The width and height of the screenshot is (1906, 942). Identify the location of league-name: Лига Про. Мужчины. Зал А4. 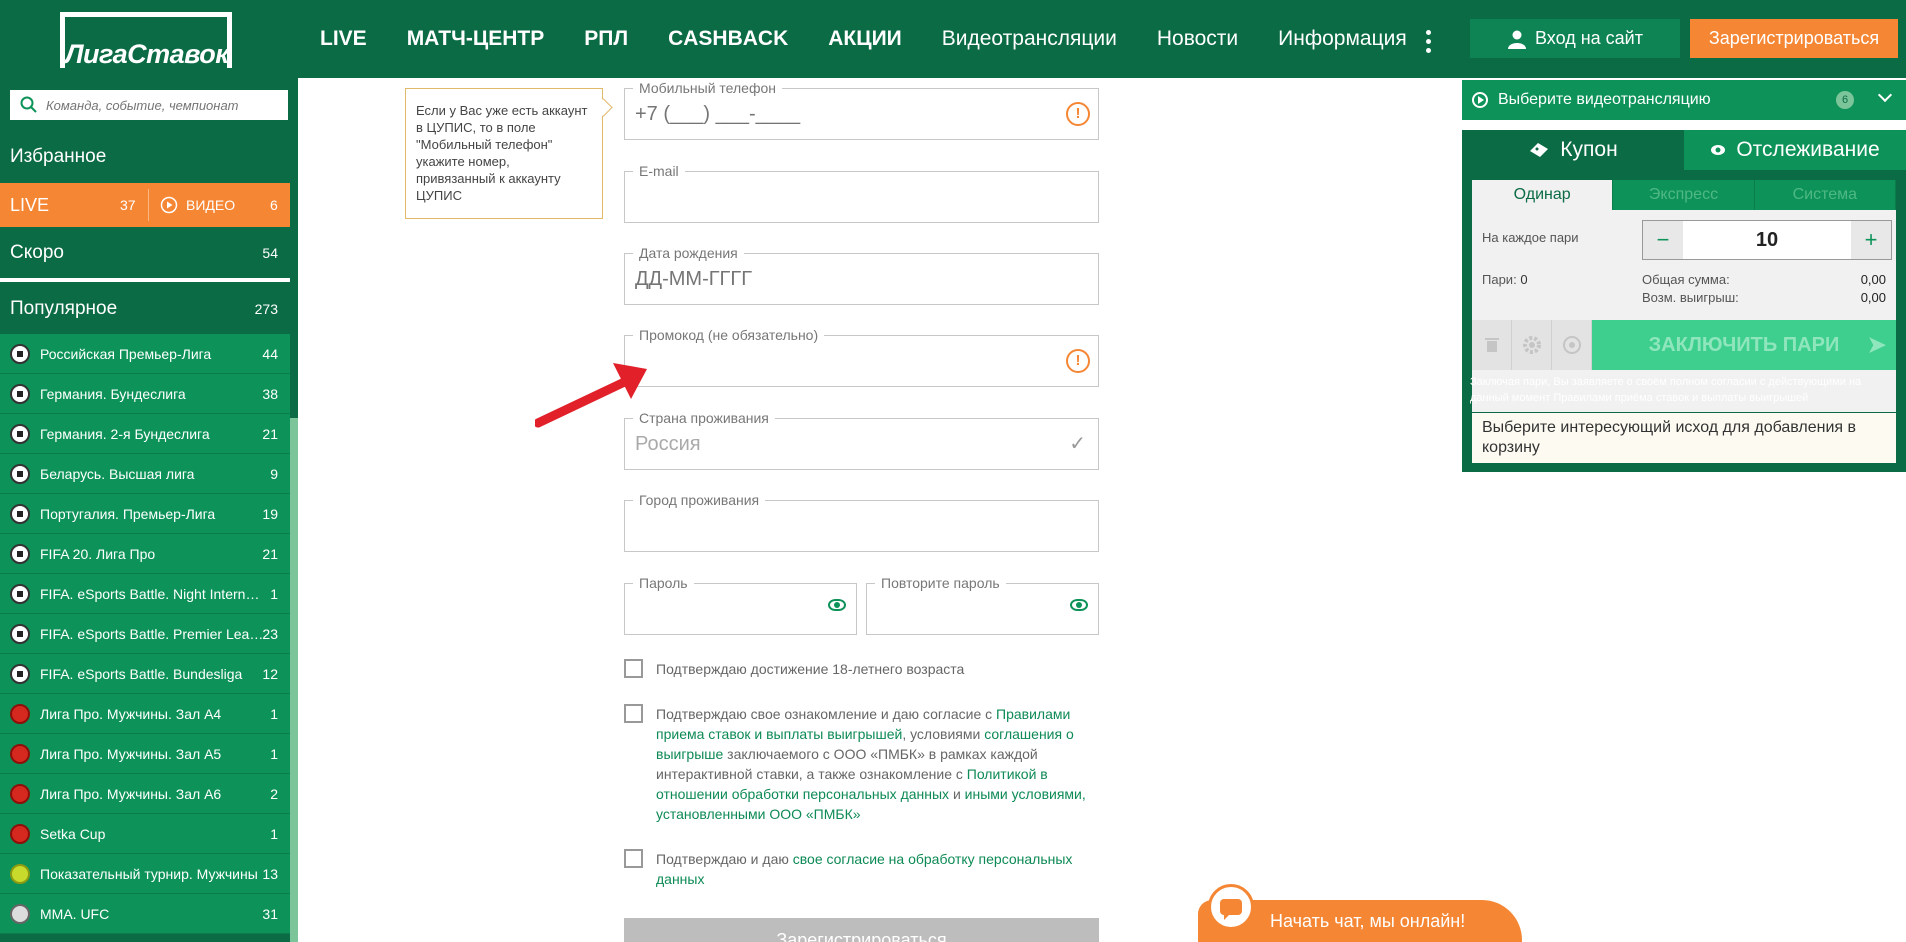
(131, 713).